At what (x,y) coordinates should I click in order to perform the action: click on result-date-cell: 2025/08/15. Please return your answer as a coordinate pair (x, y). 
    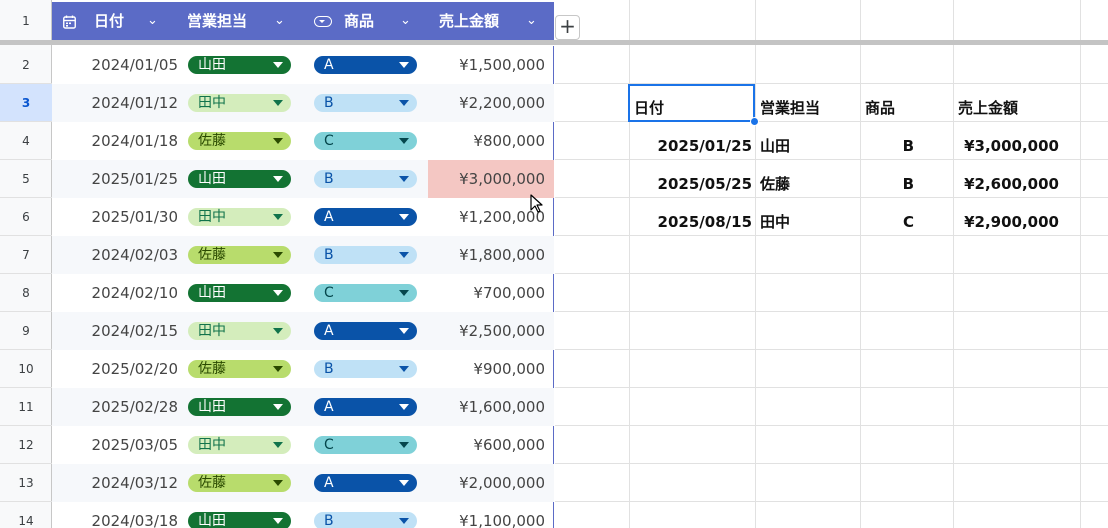
    Looking at the image, I should click on (690, 222).